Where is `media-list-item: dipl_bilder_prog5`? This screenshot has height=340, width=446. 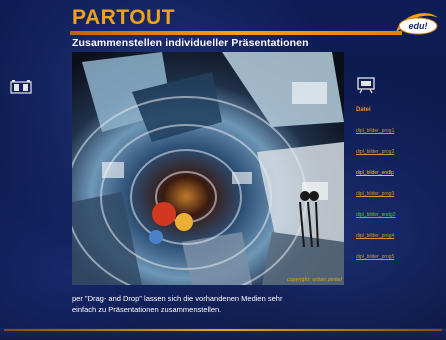
media-list-item: dipl_bilder_prog5 is located at coordinates (375, 257).